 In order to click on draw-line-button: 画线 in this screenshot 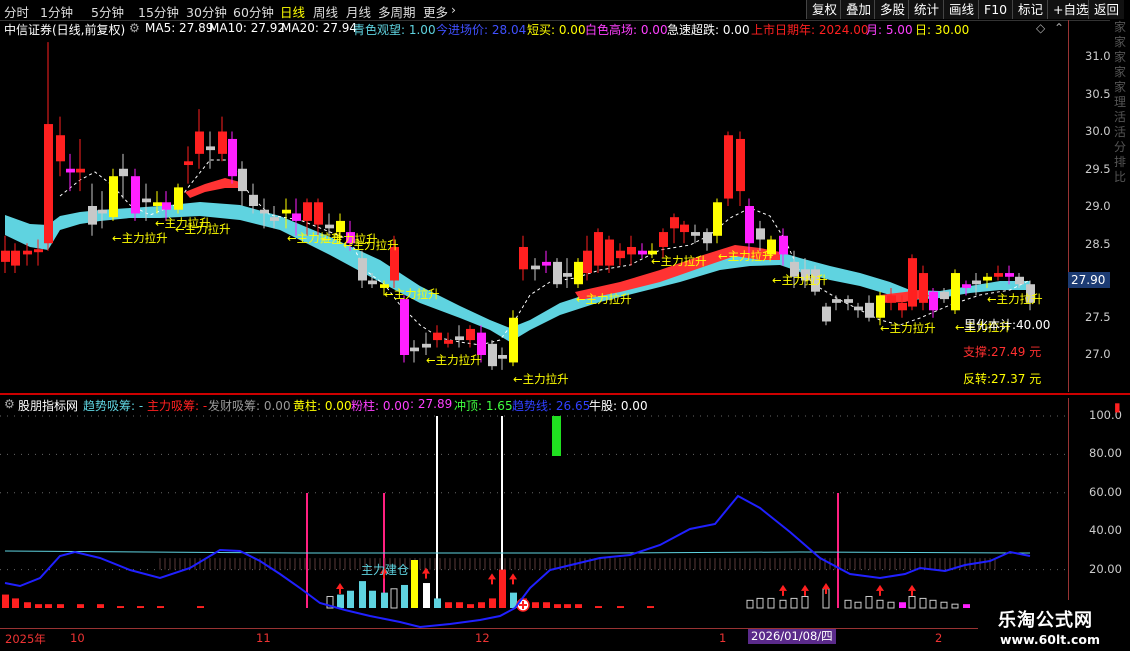, I will do `click(961, 9)`.